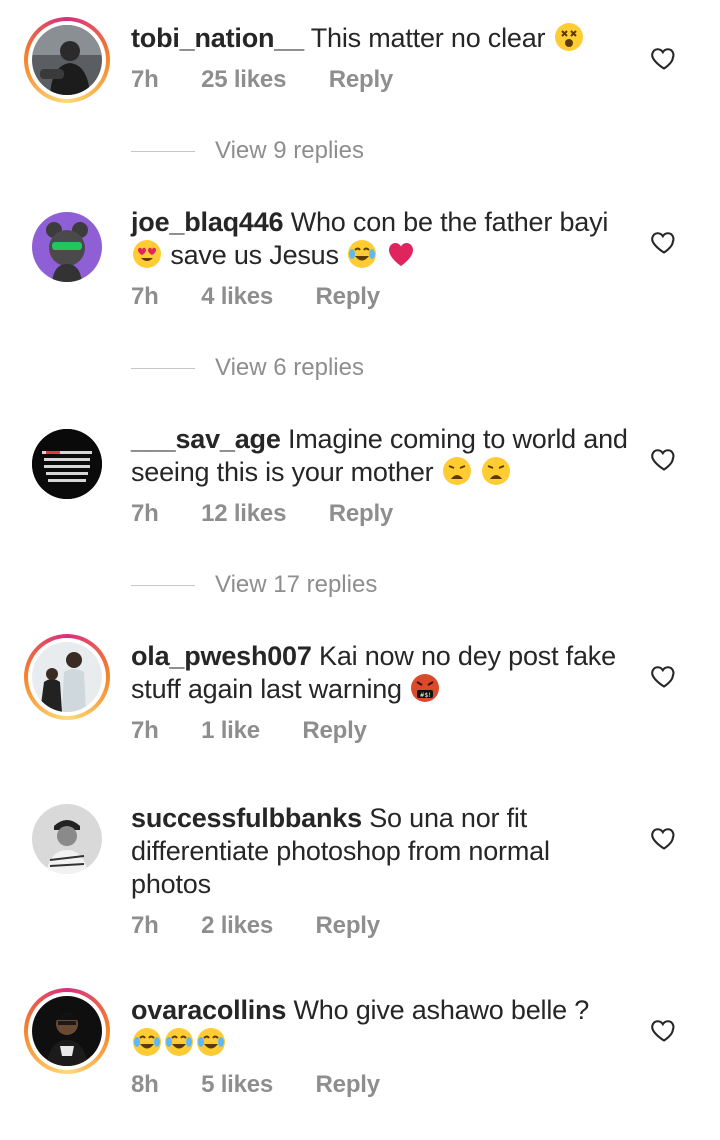  I want to click on comment-text: This matter no clear, so click(428, 38).